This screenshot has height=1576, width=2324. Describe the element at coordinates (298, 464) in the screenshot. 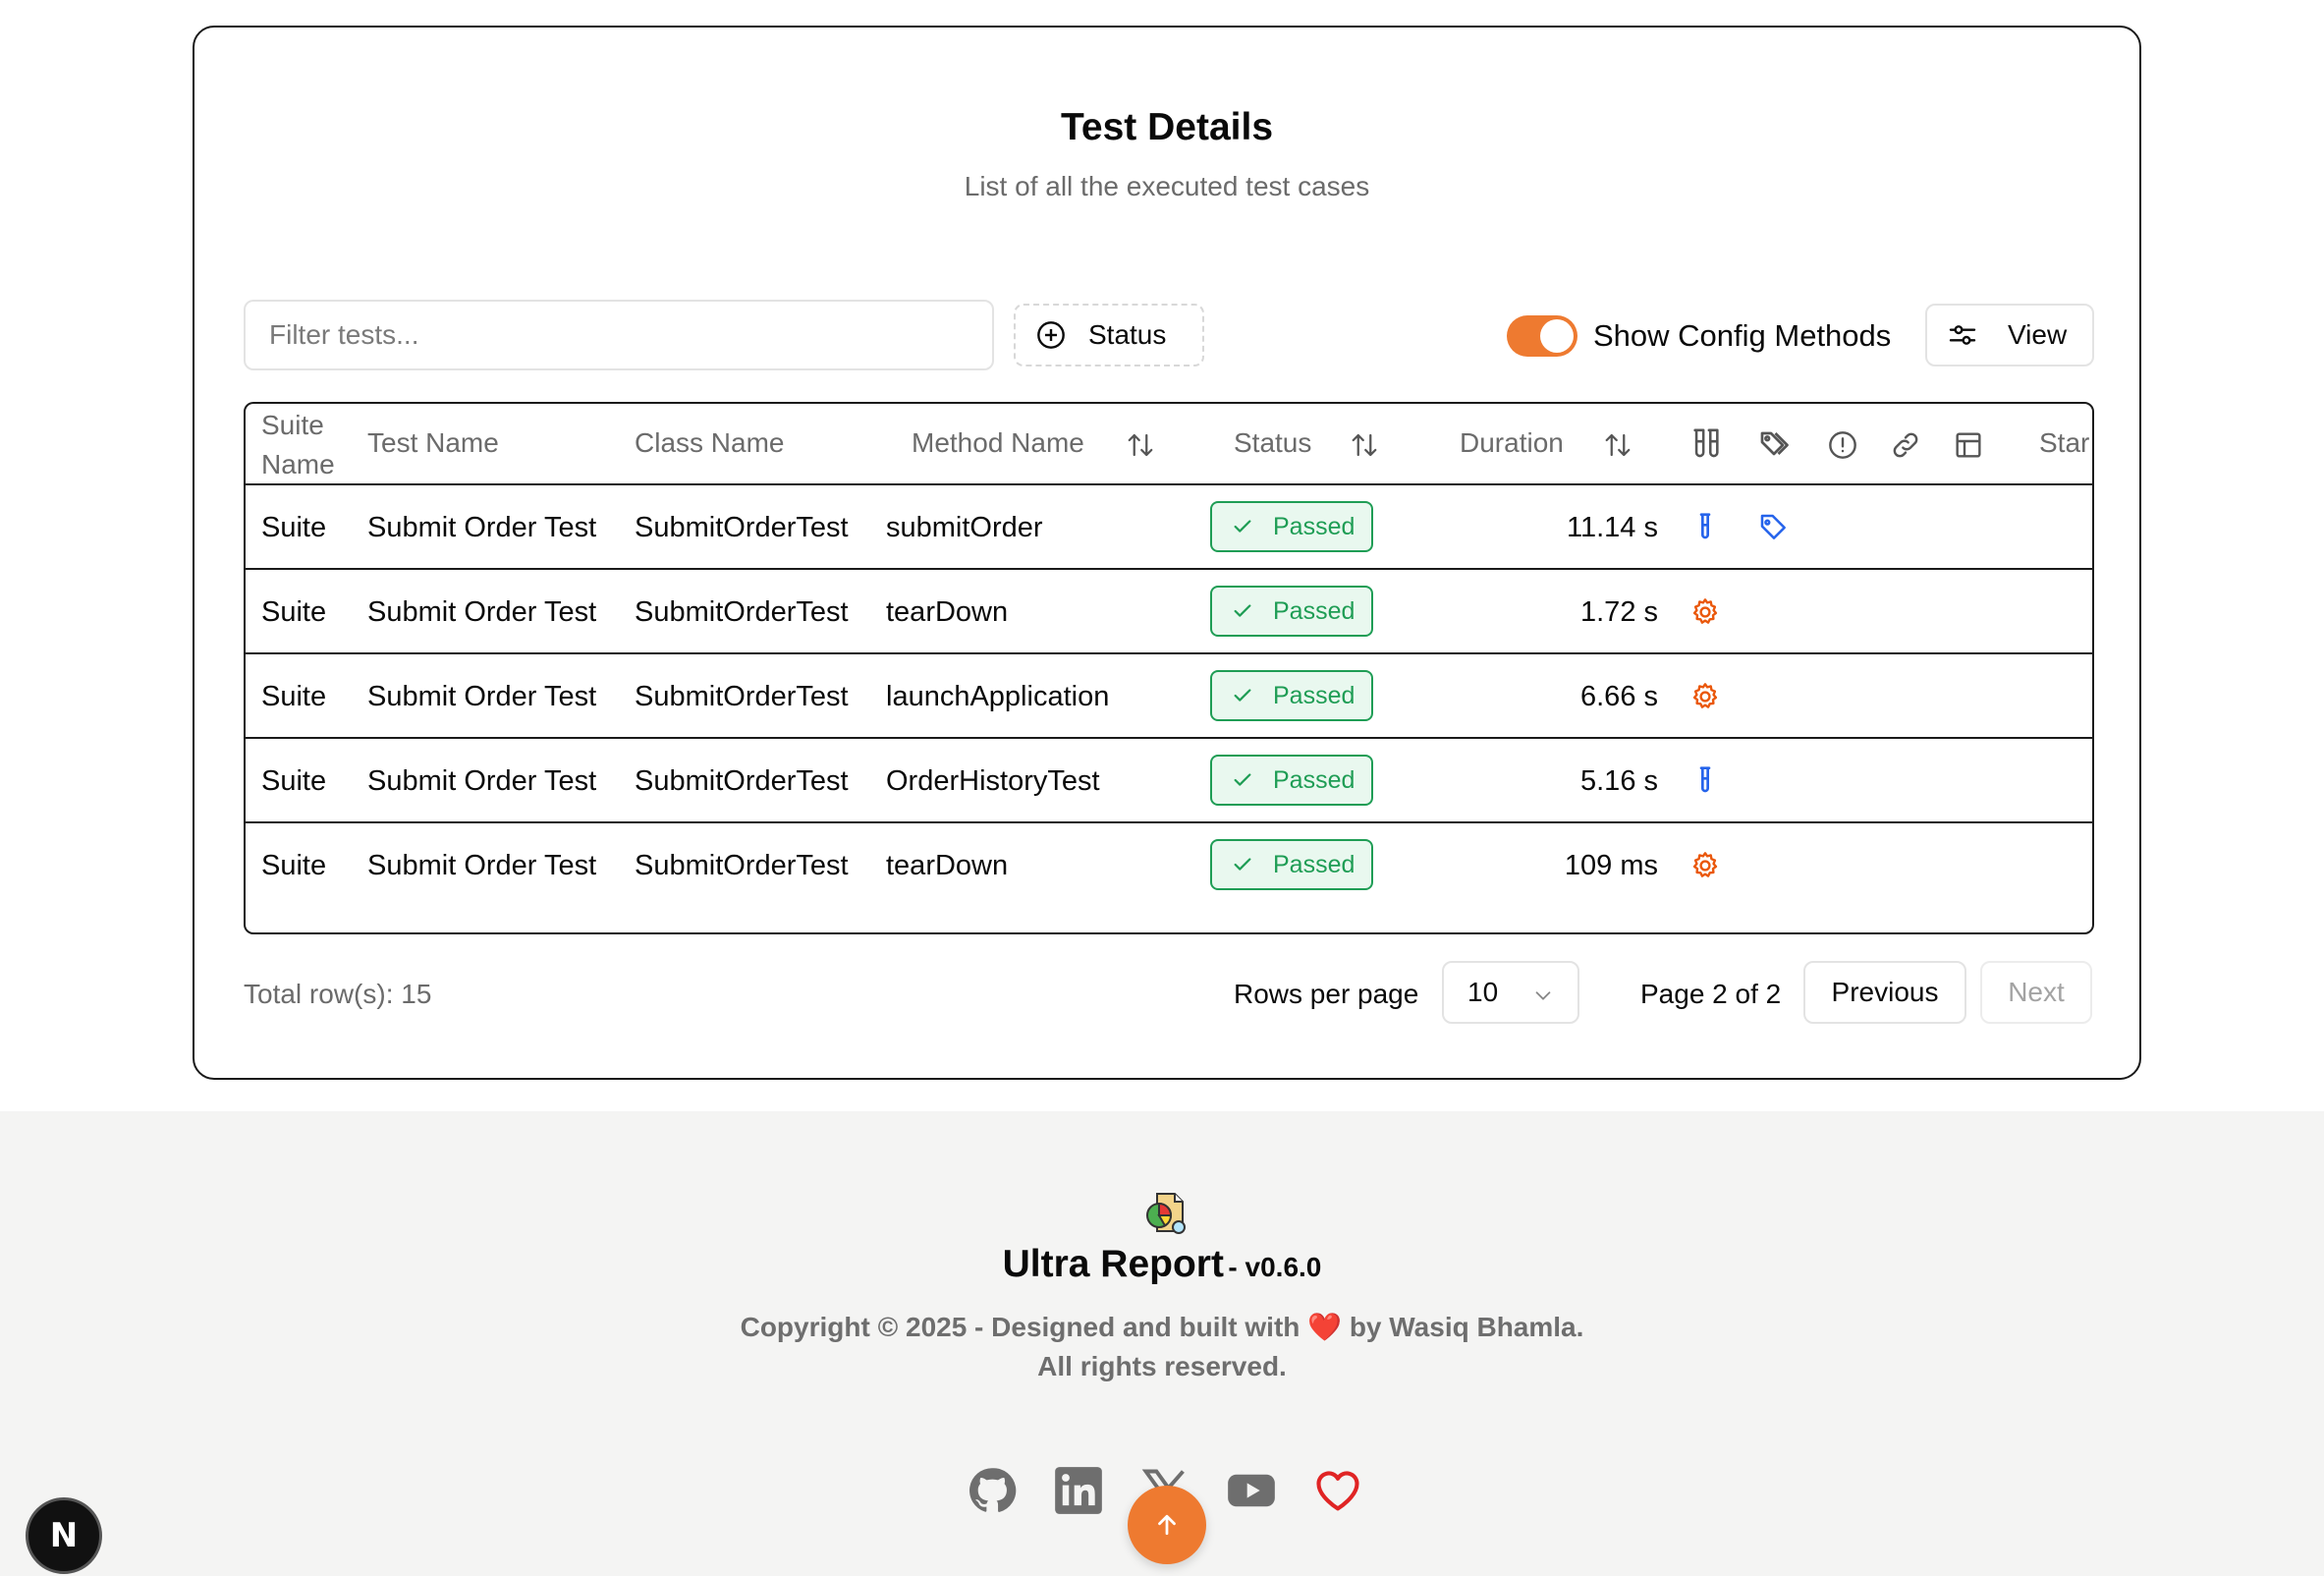

I see `header-suite-line2: Name` at that location.